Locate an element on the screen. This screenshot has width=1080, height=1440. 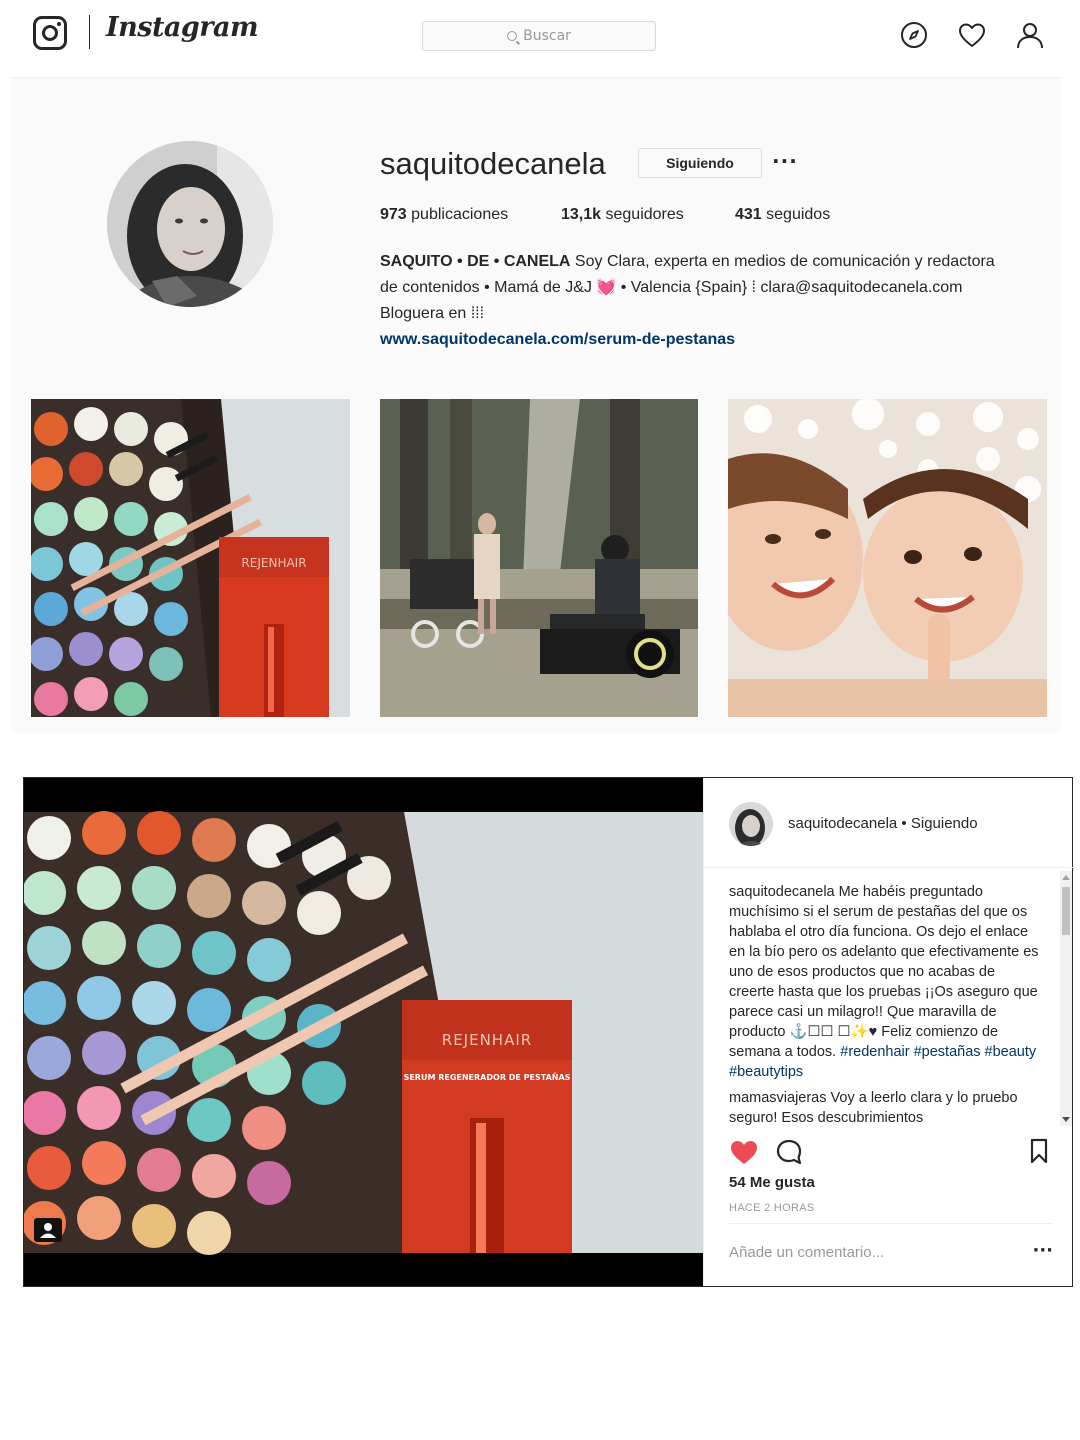
post-timestamp: HACE 2 HORAS is located at coordinates (772, 1208).